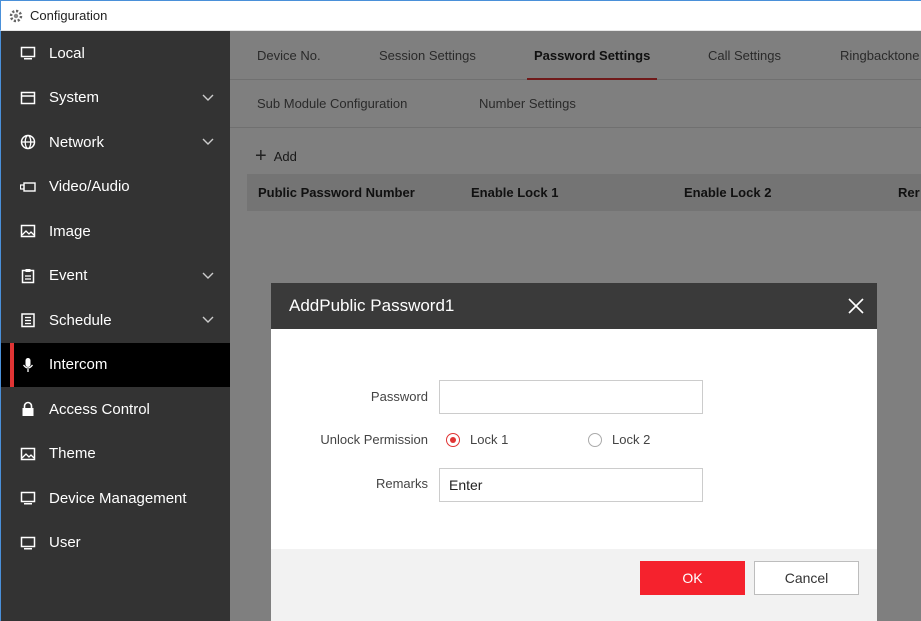 The width and height of the screenshot is (921, 621). What do you see at coordinates (856, 306) in the screenshot?
I see `close-icon` at bounding box center [856, 306].